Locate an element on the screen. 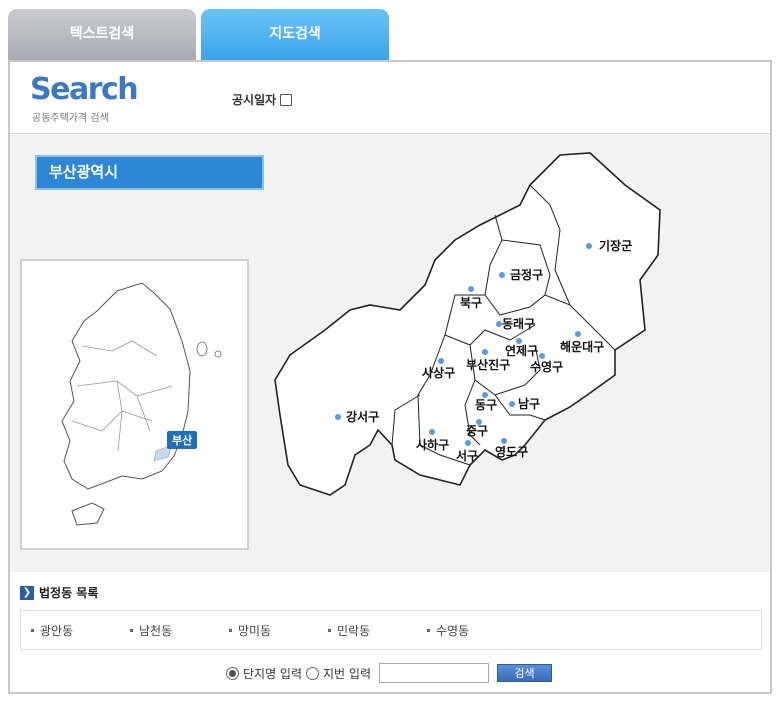 The height and width of the screenshot is (701, 777). korea-map-icon is located at coordinates (141, 404).